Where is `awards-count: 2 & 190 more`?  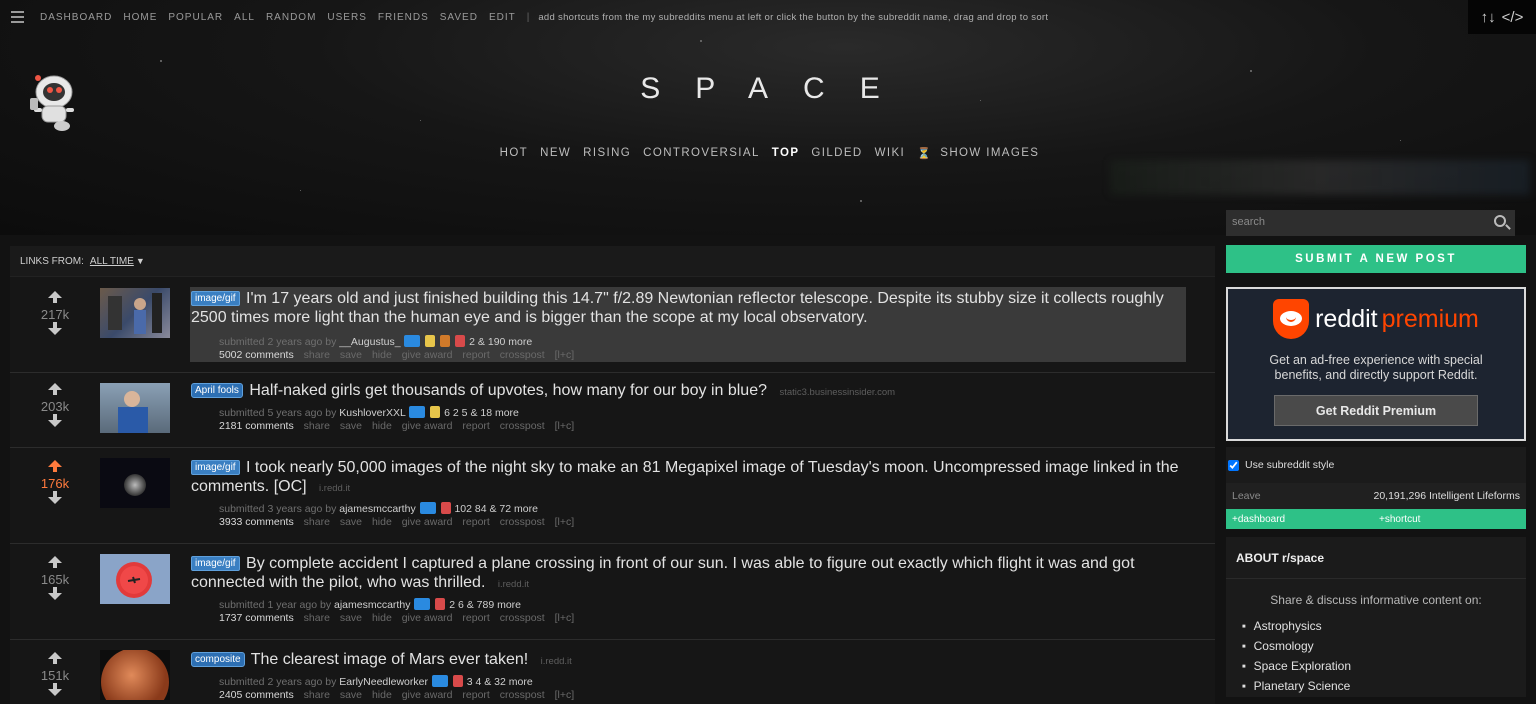 awards-count: 2 & 190 more is located at coordinates (500, 342).